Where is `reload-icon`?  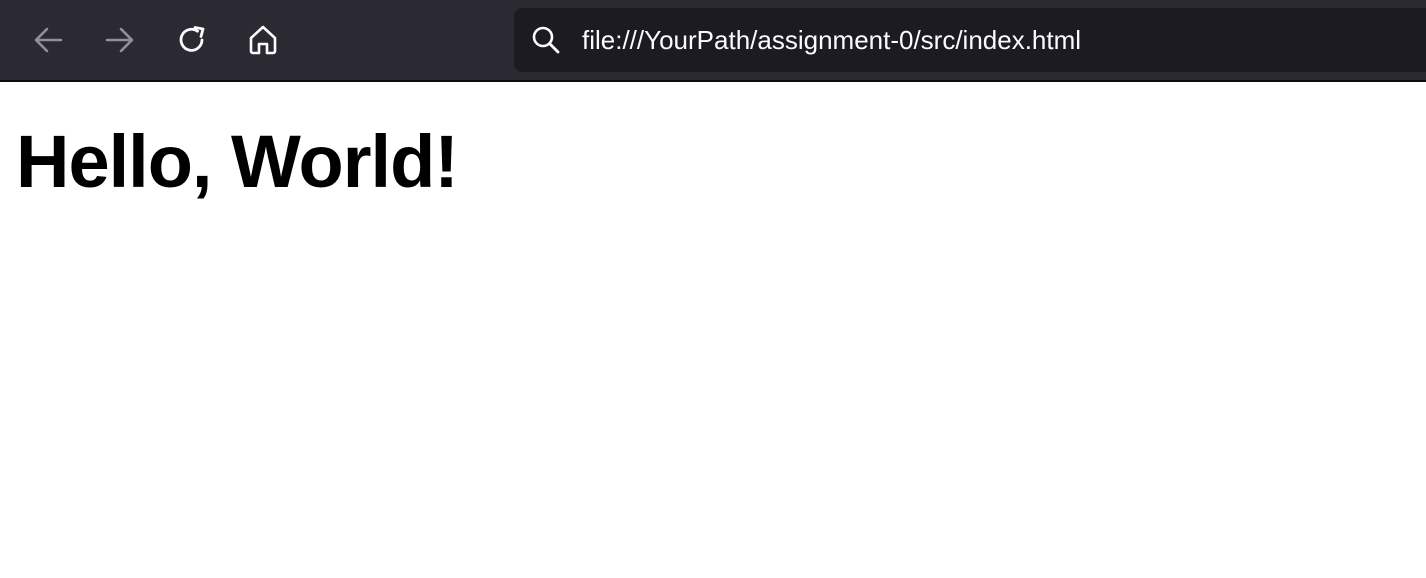 reload-icon is located at coordinates (192, 39).